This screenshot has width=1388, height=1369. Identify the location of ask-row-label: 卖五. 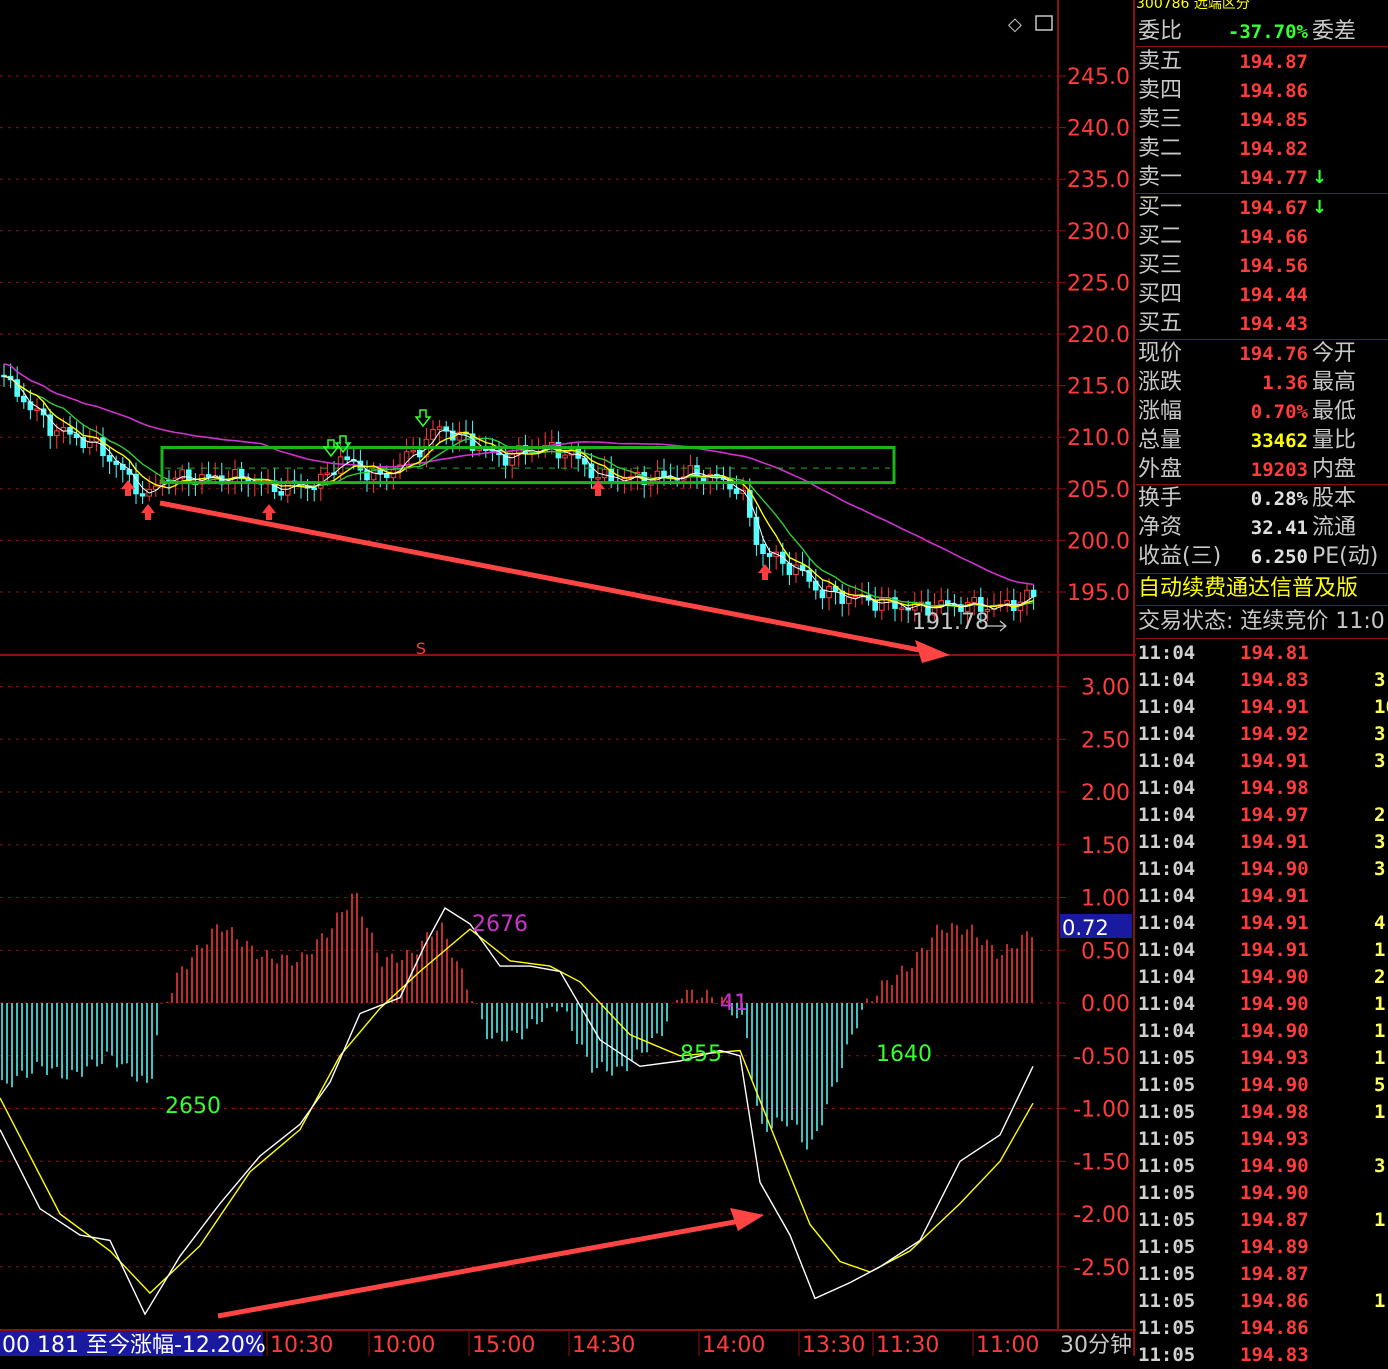
(1160, 61).